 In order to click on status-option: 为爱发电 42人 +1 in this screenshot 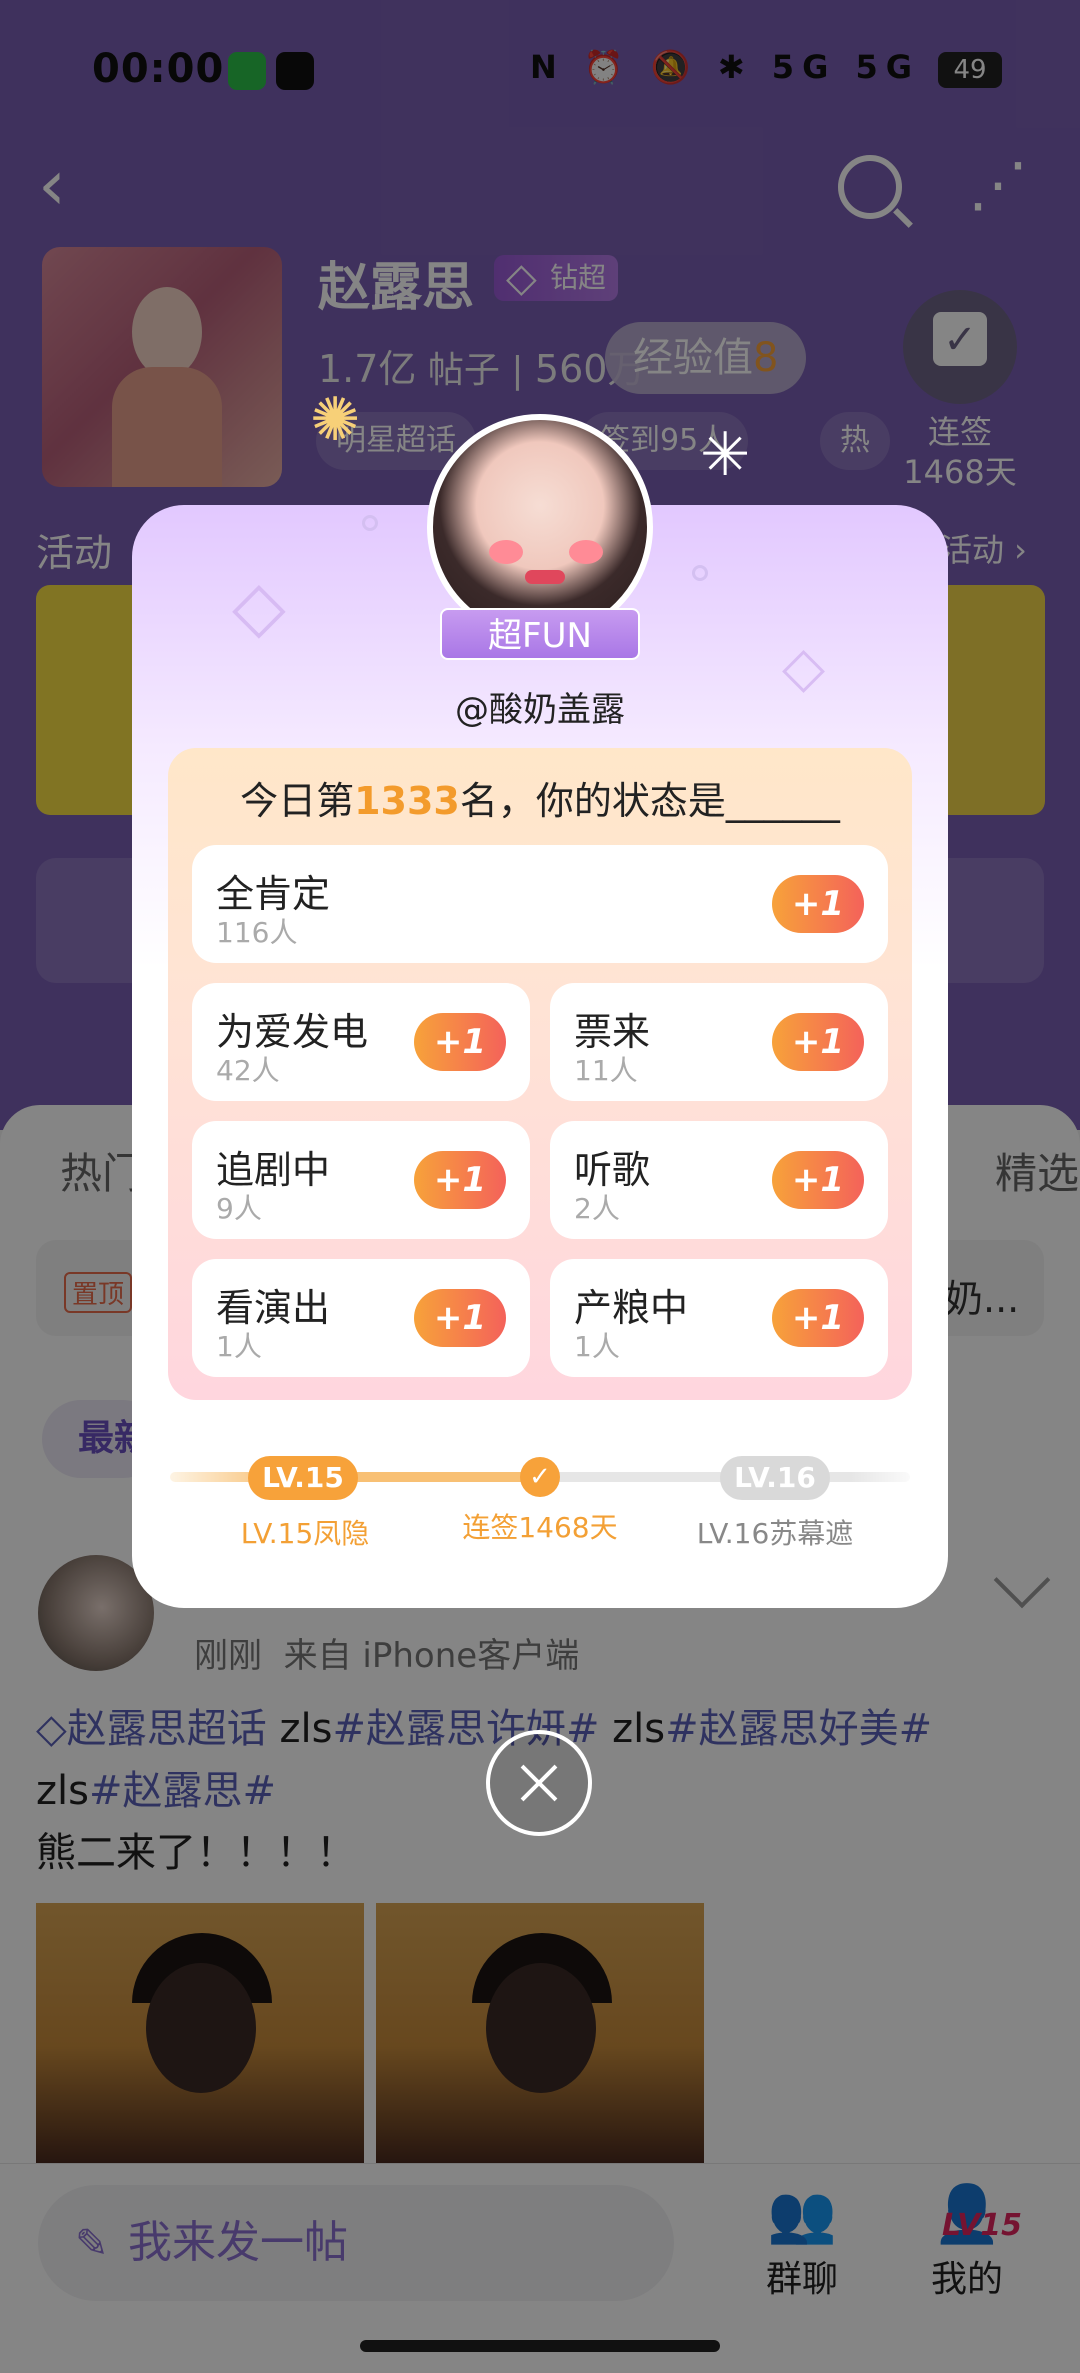, I will do `click(361, 1042)`.